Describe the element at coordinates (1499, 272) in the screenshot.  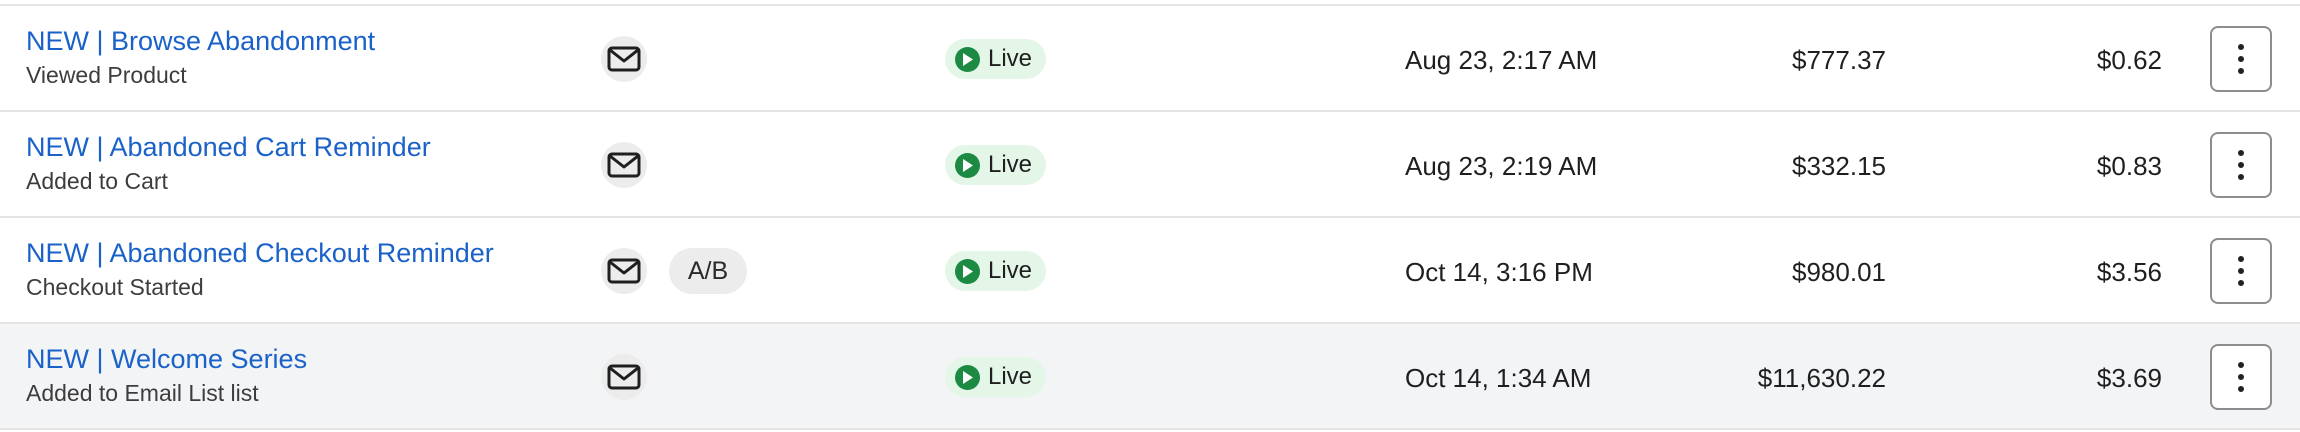
I see `last-updated-date: Oct 14, 3:16 PM` at that location.